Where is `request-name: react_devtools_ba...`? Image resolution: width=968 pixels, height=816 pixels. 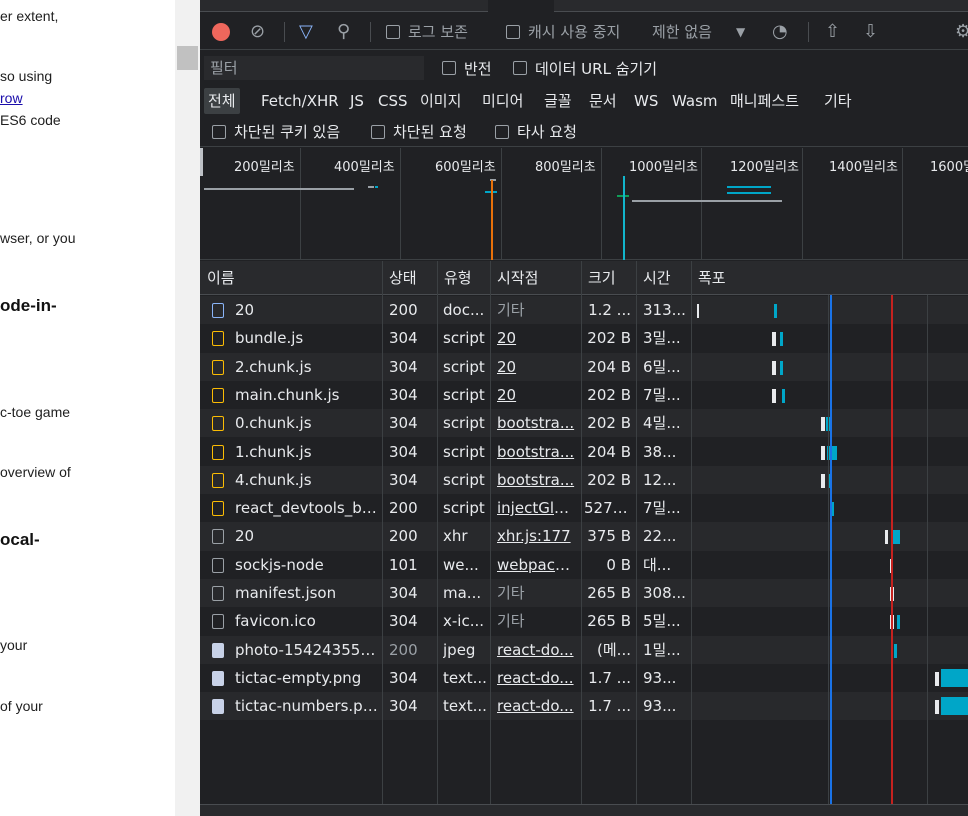 request-name: react_devtools_ba... is located at coordinates (307, 508).